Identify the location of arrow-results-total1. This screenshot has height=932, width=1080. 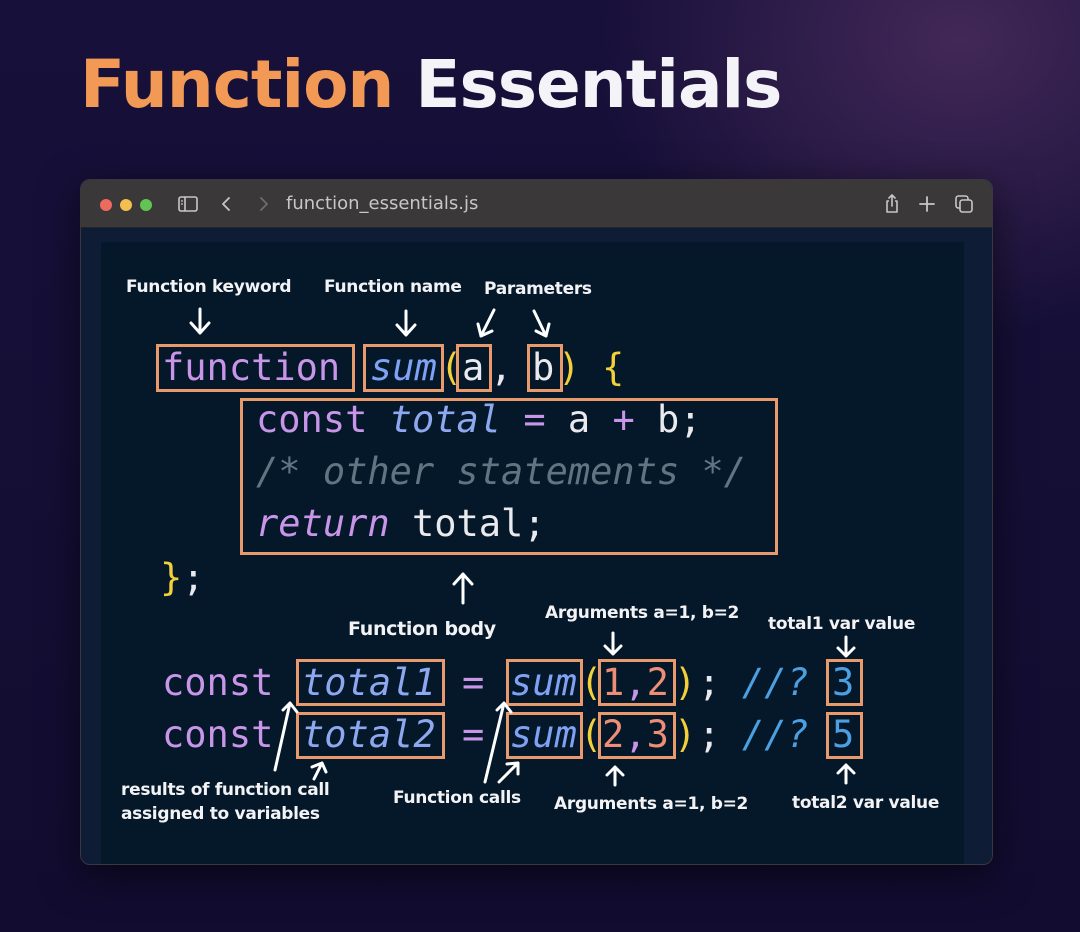
(286, 736).